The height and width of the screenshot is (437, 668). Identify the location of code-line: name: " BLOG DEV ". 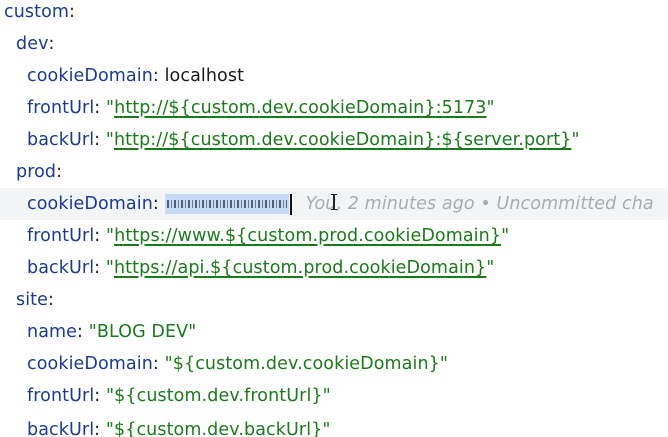
(334, 332).